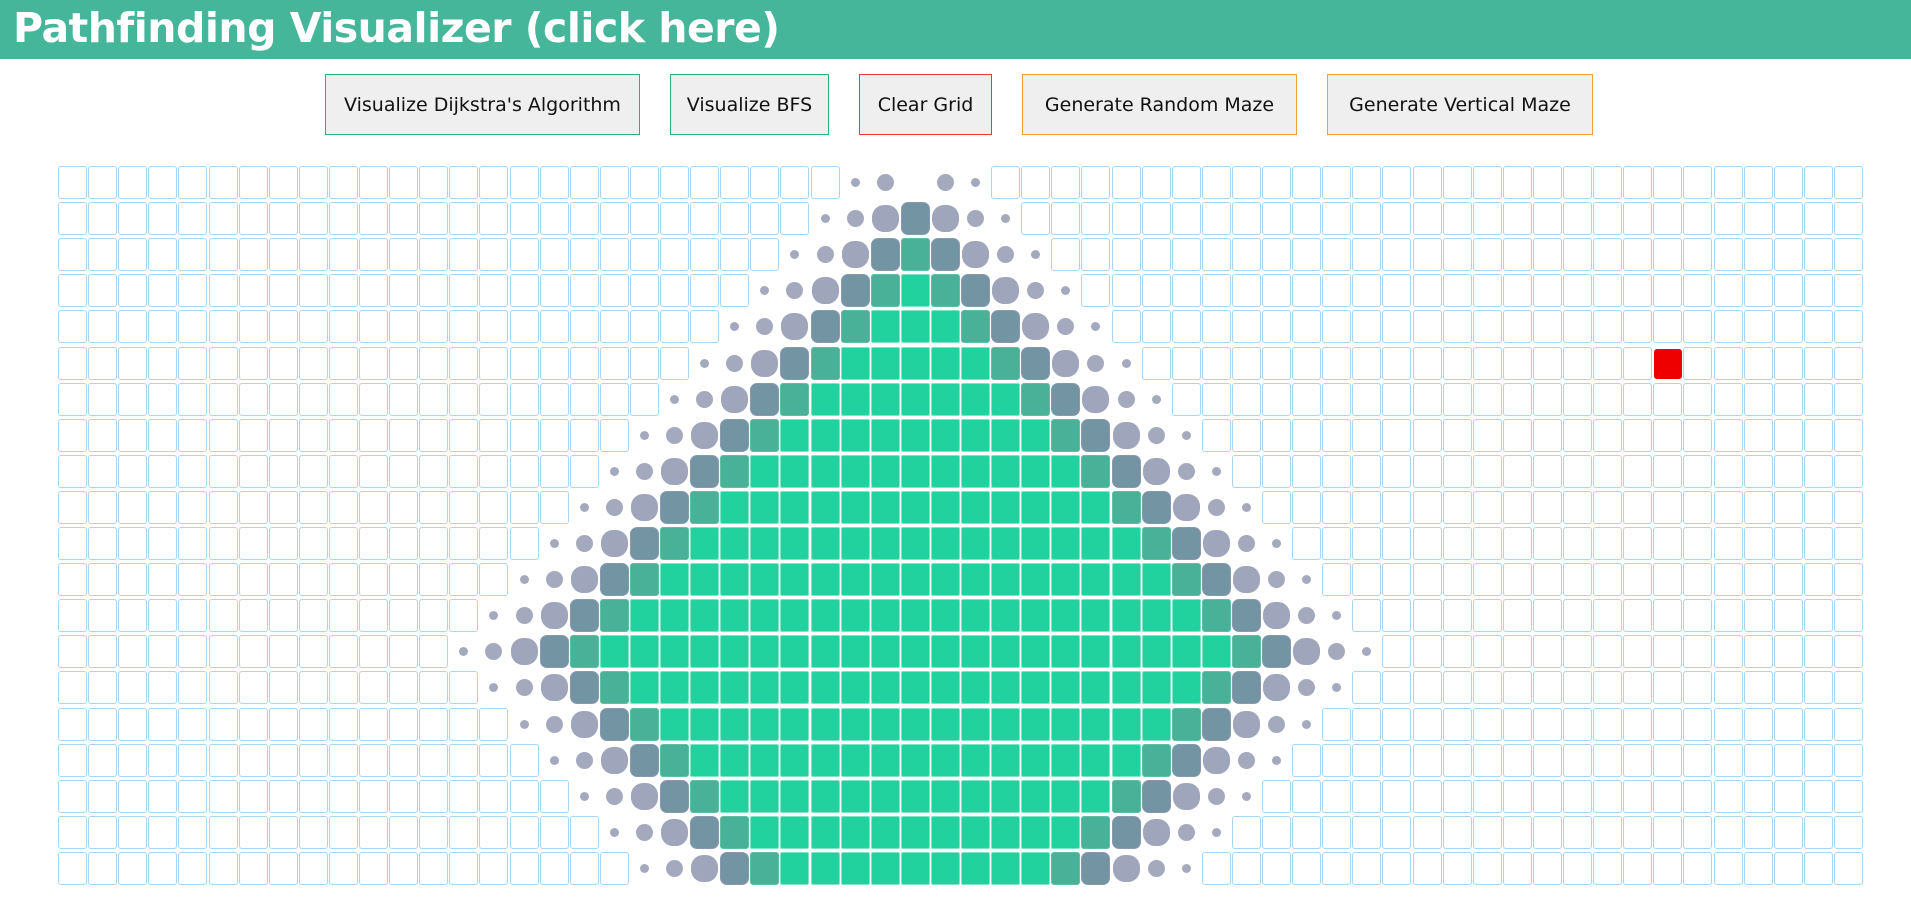 This screenshot has height=897, width=1911. Describe the element at coordinates (614, 724) in the screenshot. I see `frontier-node` at that location.